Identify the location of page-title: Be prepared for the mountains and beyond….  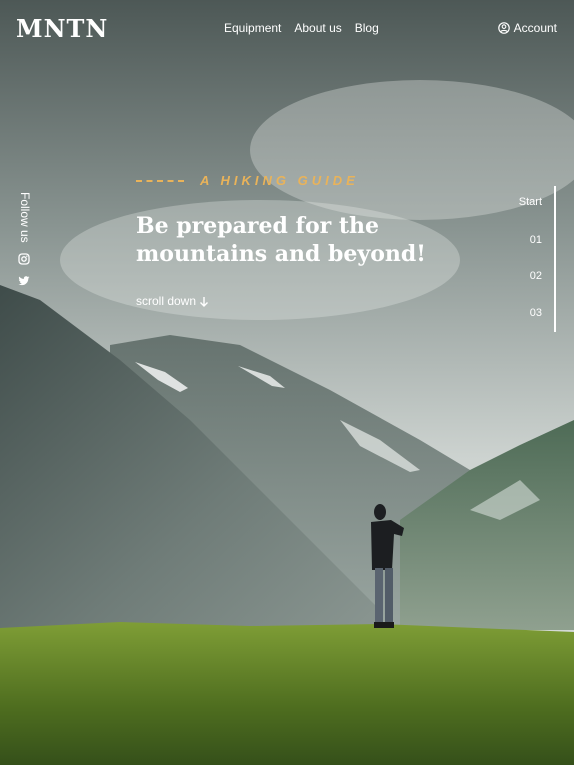
(286, 240).